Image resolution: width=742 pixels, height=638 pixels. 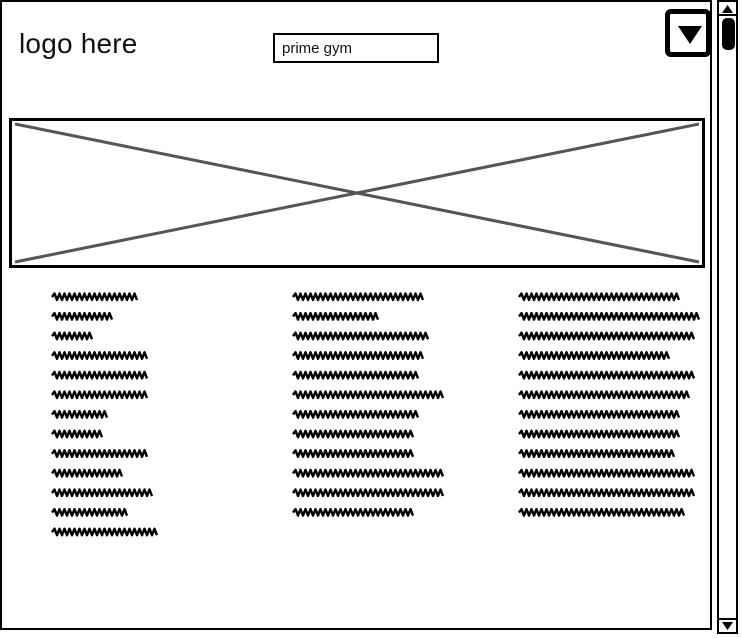 I want to click on scrollbar-thumb, so click(x=728, y=34).